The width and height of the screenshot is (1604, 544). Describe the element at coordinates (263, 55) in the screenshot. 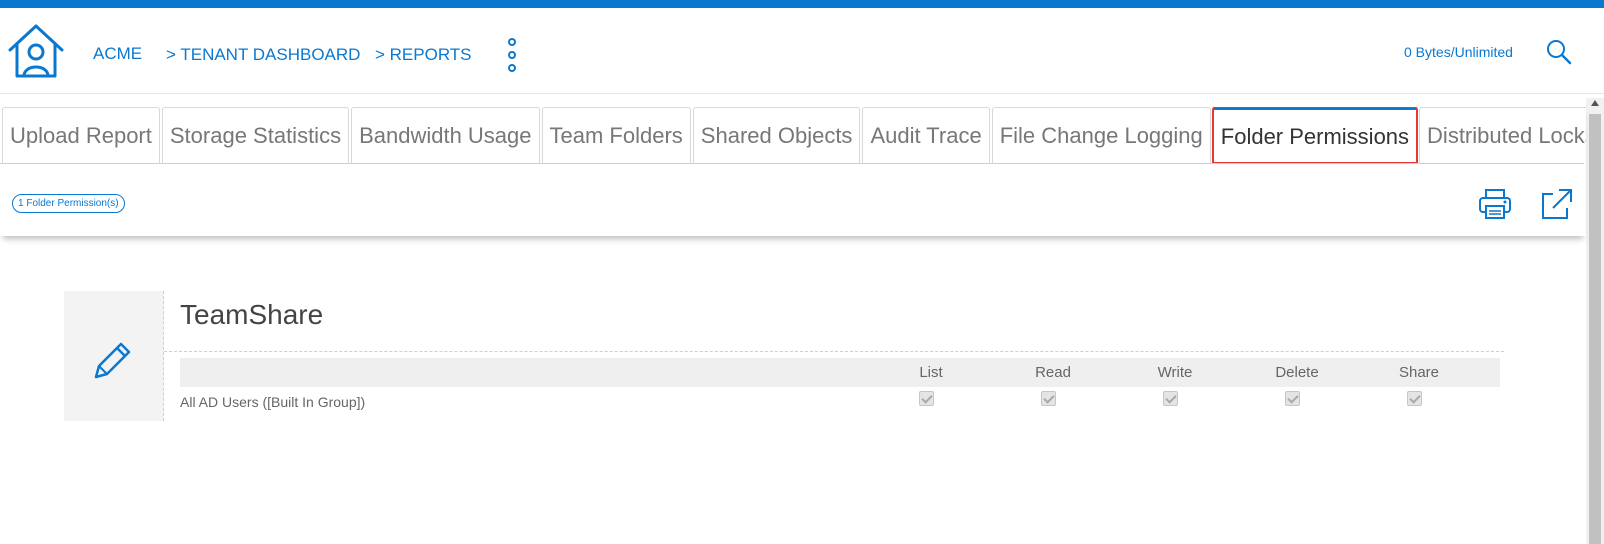

I see `breadcrumb-tenant-dashboard: > TENANT DASHBOARD` at that location.